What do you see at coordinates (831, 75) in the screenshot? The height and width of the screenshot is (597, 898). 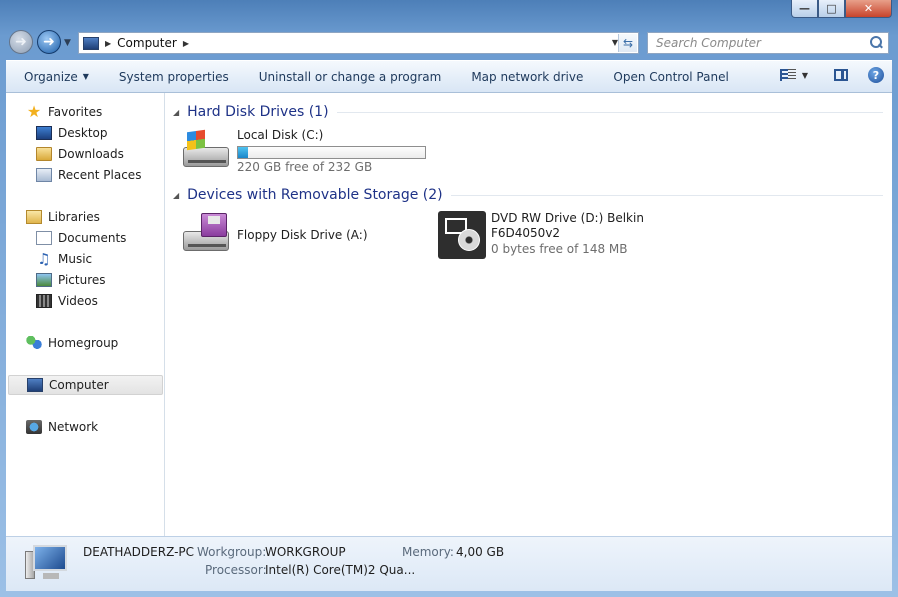 I see `view-controls: ▼ ?` at bounding box center [831, 75].